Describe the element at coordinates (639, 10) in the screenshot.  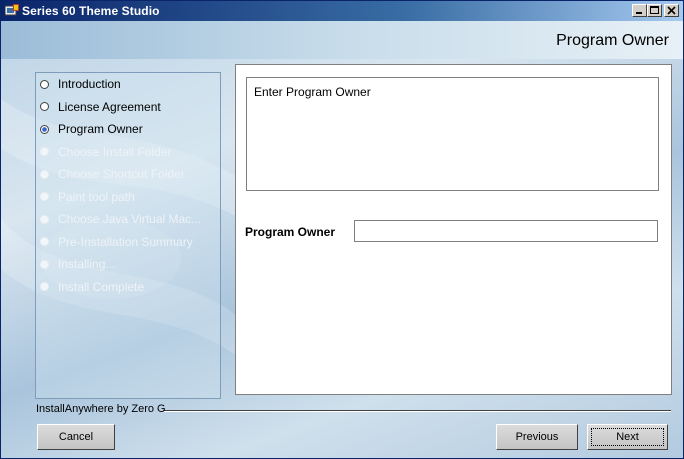
I see `minimize-button` at that location.